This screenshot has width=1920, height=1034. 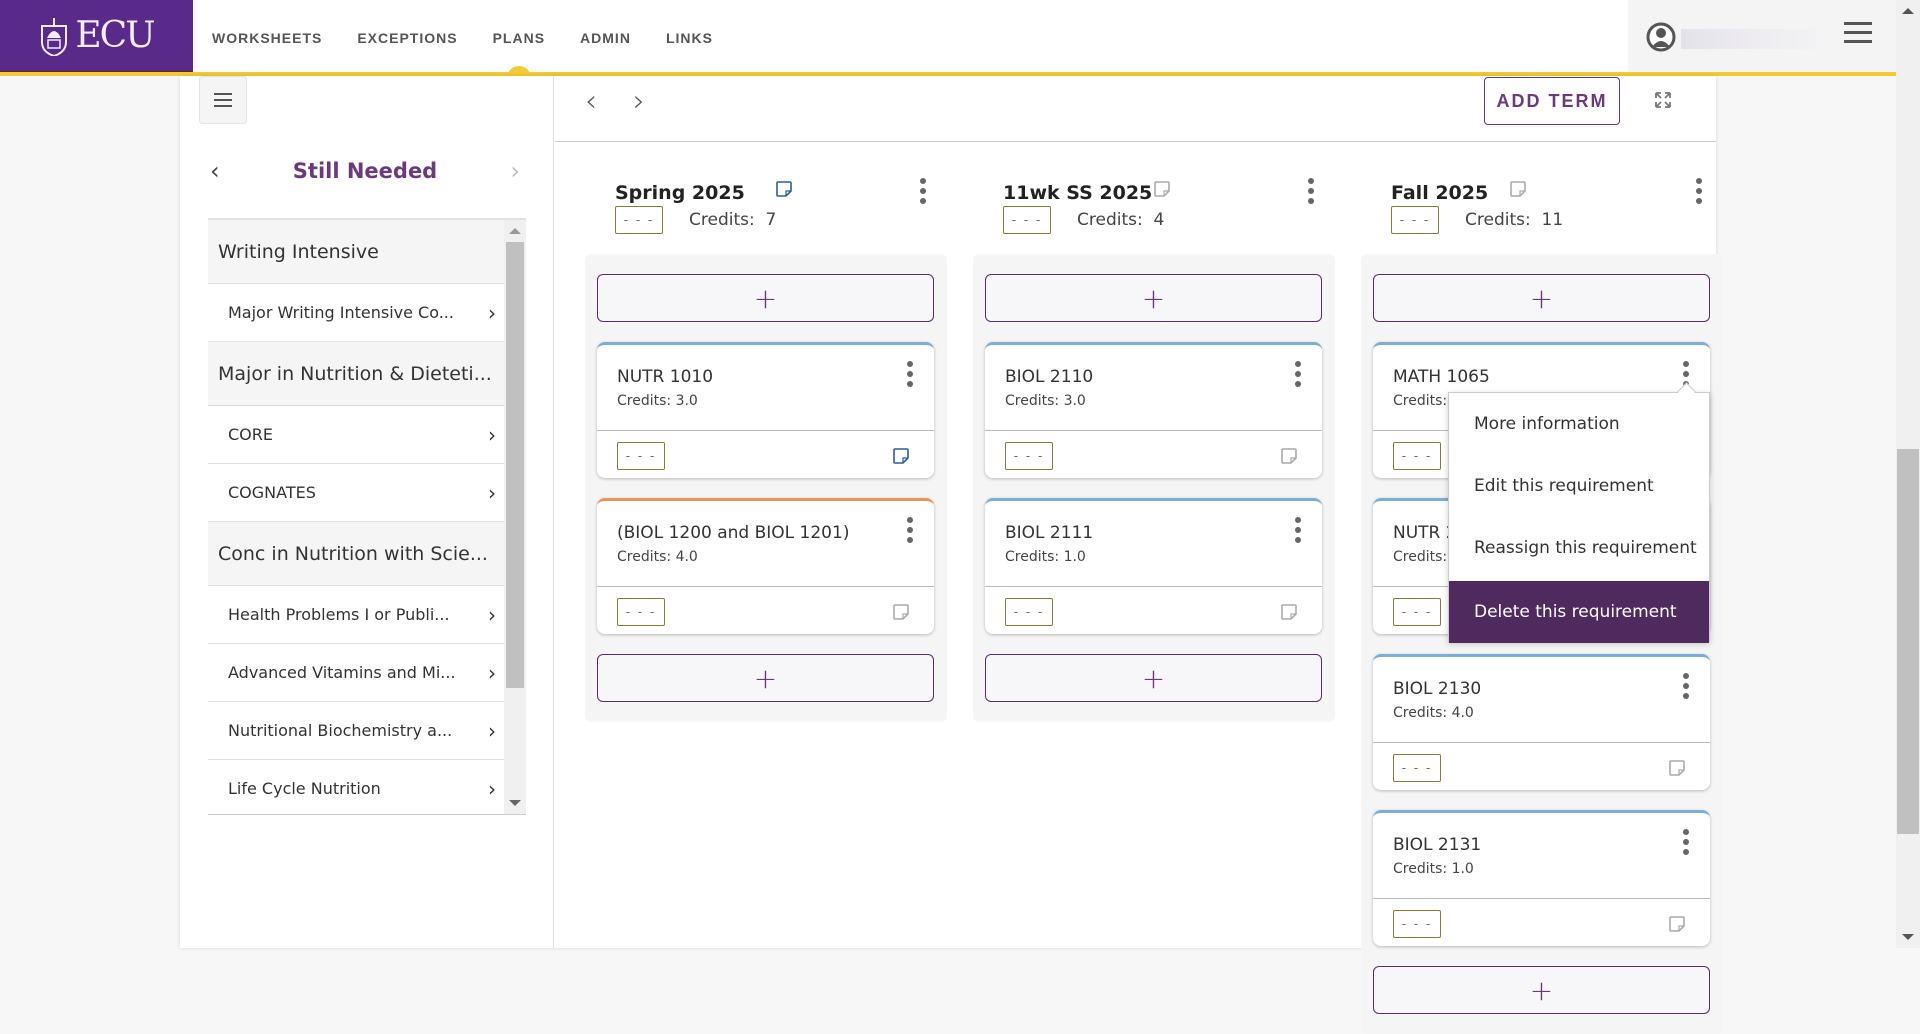 I want to click on menu-item-delete-requirement: Delete this requirement, so click(x=1579, y=612).